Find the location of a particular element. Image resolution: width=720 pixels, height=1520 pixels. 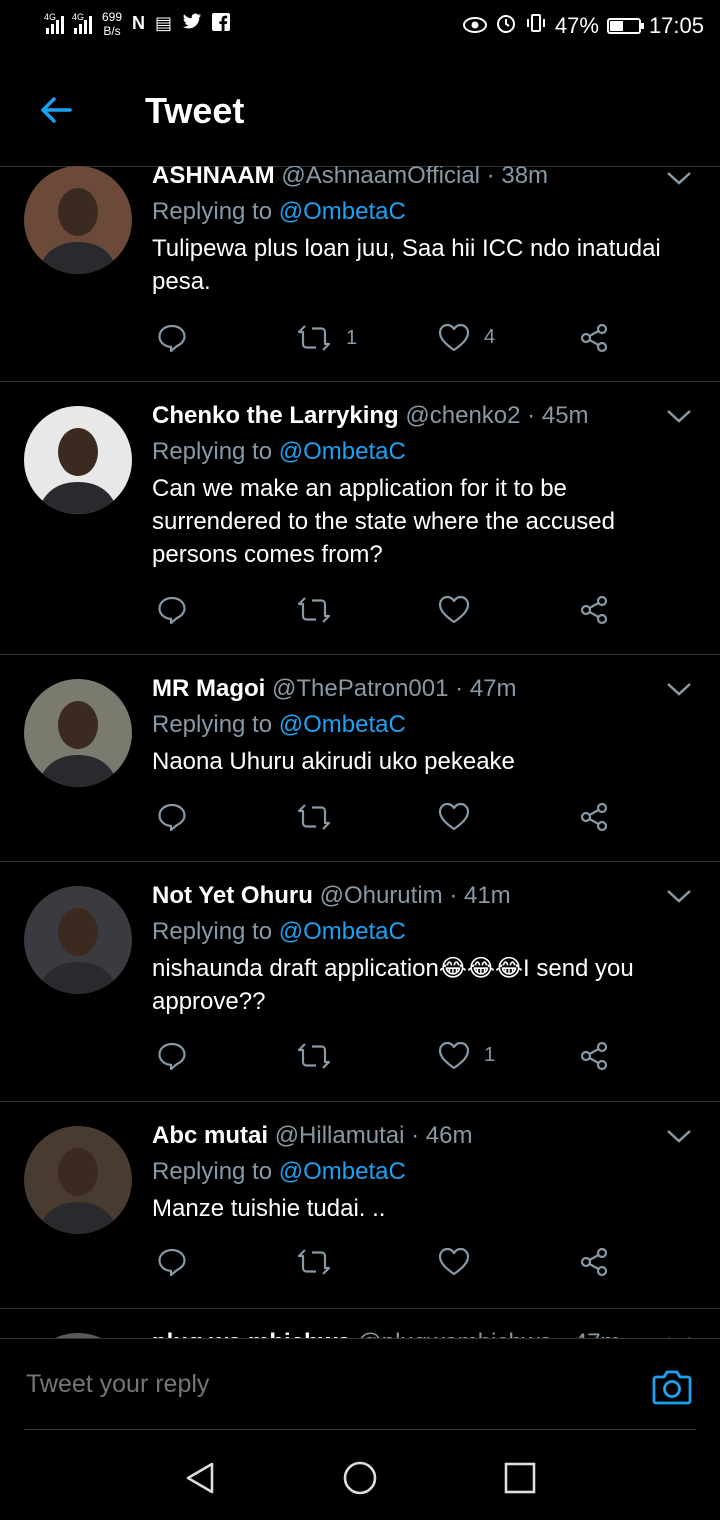

battery-icon is located at coordinates (625, 26).